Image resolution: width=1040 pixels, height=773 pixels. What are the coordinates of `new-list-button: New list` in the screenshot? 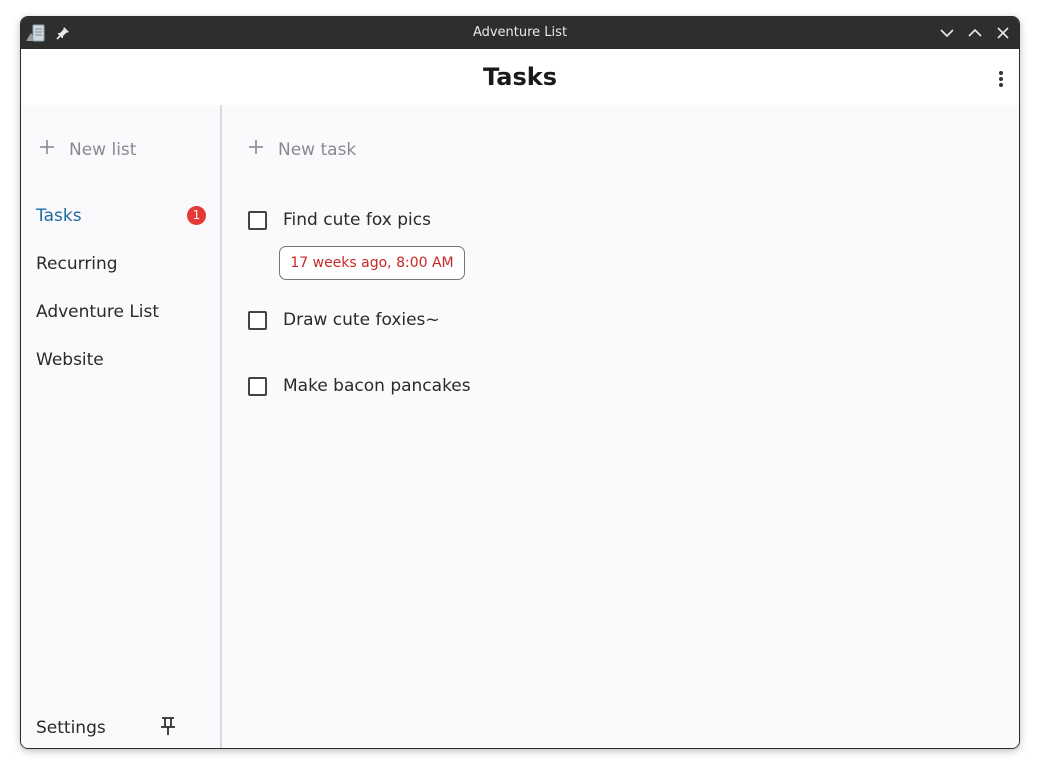 It's located at (87, 149).